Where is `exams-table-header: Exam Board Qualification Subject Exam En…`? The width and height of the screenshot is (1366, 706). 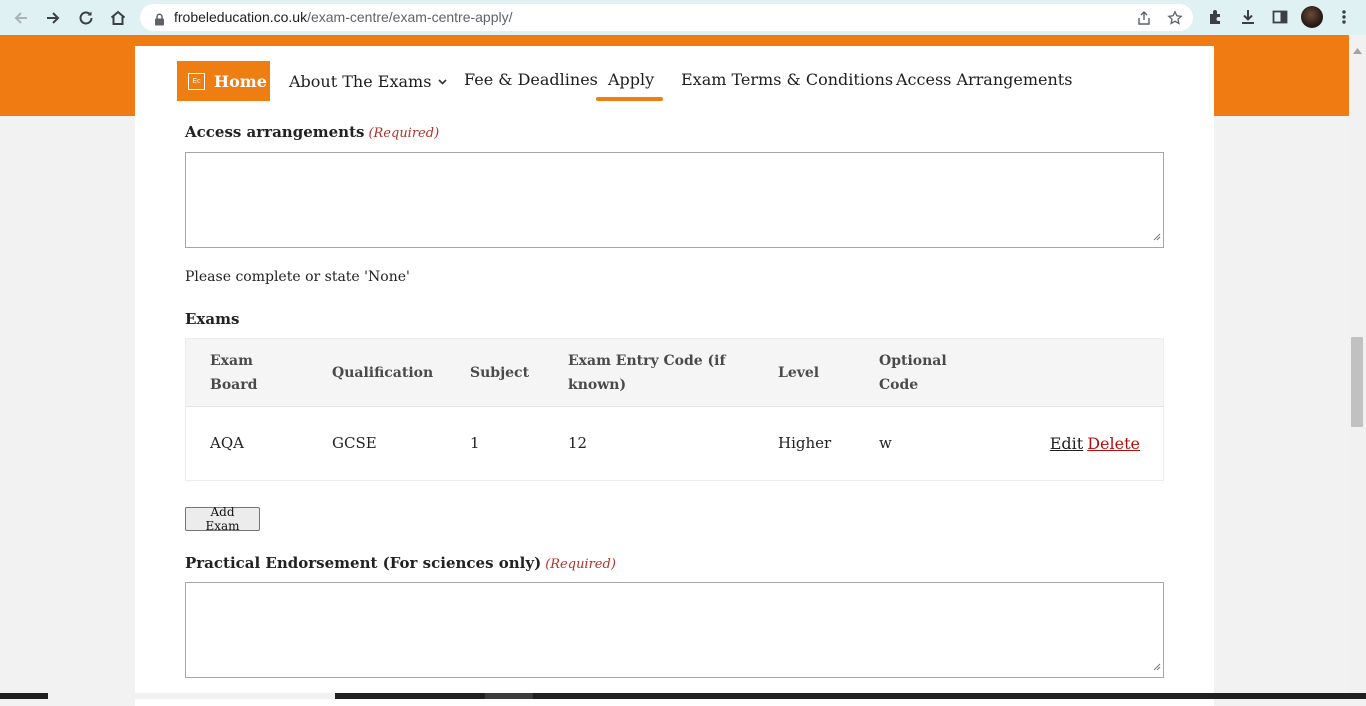 exams-table-header: Exam Board Qualification Subject Exam En… is located at coordinates (674, 373).